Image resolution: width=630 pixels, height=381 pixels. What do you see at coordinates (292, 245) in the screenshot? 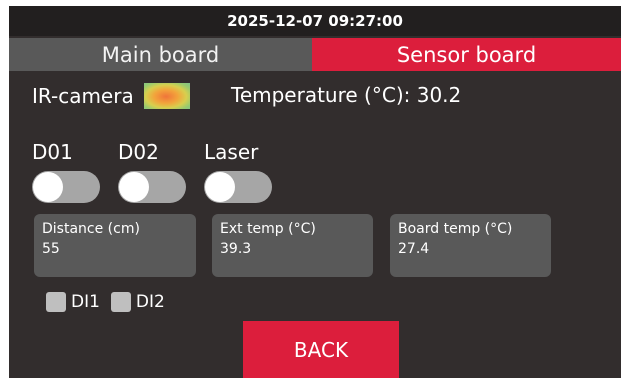
I see `ext-temp-card: Ext temp (°C) 39.3` at bounding box center [292, 245].